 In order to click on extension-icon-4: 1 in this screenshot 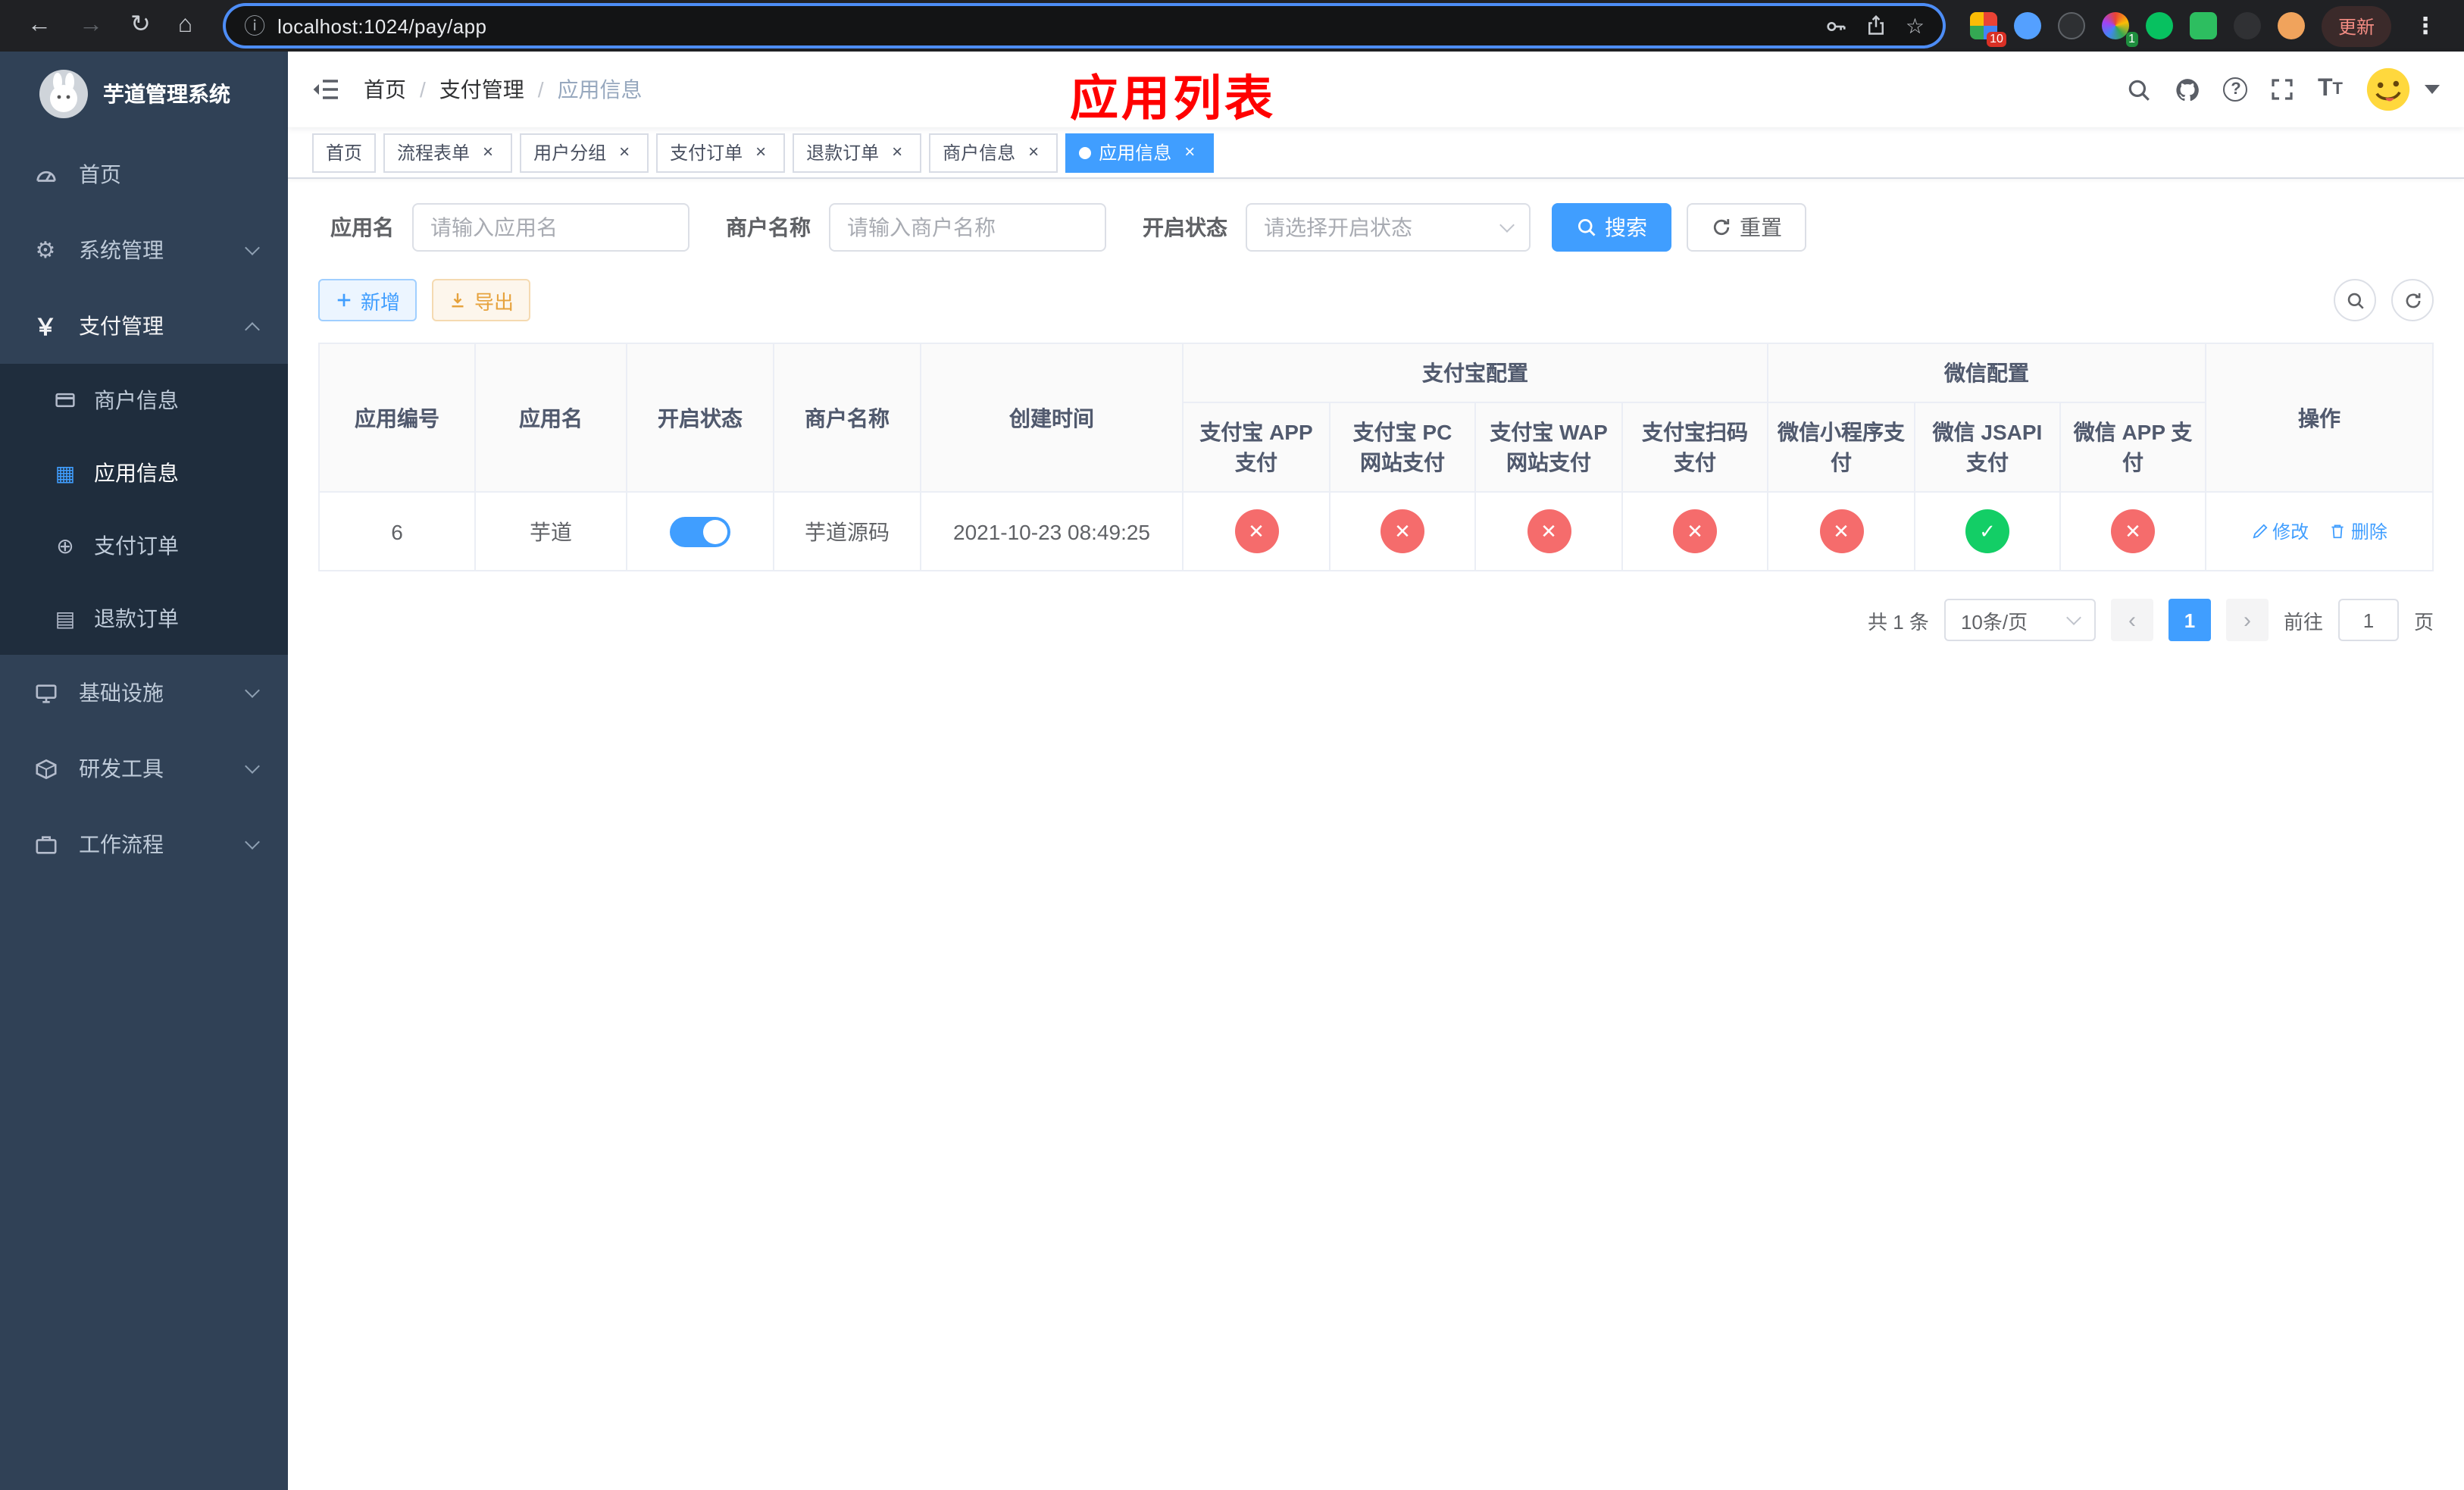, I will do `click(2119, 29)`.